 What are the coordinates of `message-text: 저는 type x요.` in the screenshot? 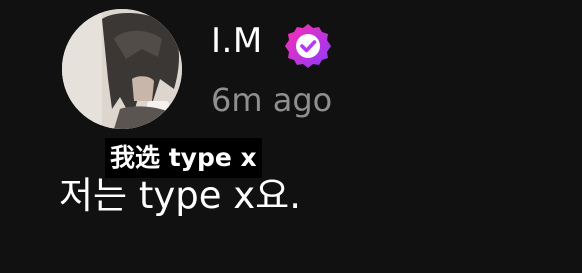 It's located at (180, 195).